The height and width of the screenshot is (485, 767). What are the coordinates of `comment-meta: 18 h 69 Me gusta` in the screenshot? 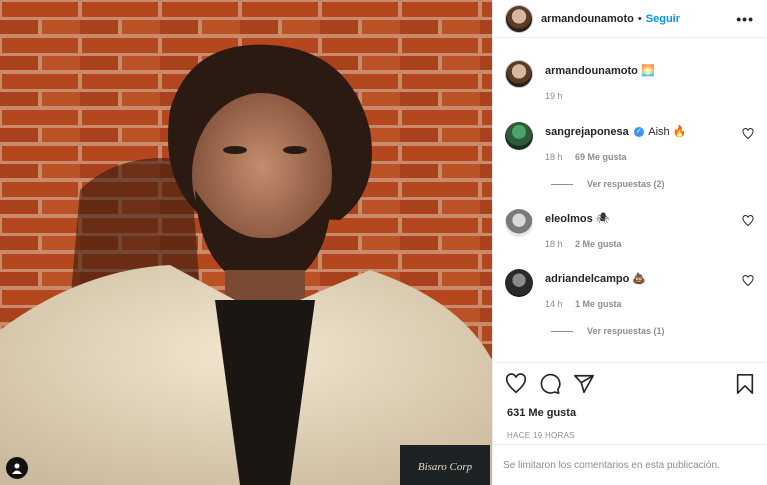 It's located at (615, 157).